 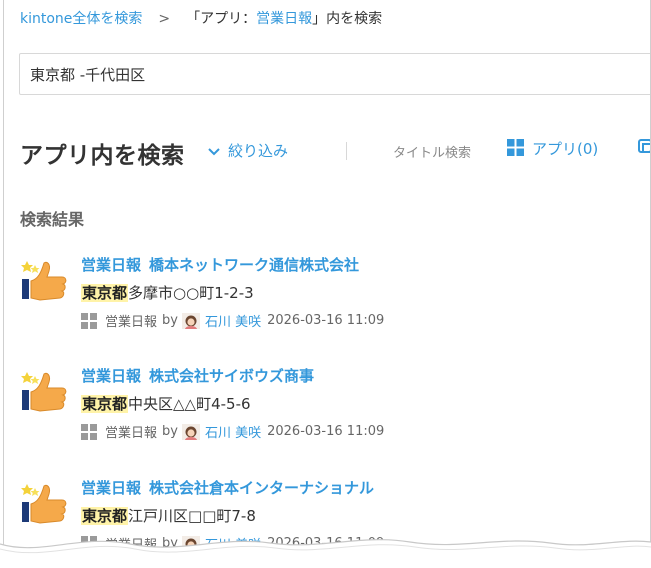 What do you see at coordinates (221, 19) in the screenshot?
I see `breadcrumb-current-prefix: 「アプリ：` at bounding box center [221, 19].